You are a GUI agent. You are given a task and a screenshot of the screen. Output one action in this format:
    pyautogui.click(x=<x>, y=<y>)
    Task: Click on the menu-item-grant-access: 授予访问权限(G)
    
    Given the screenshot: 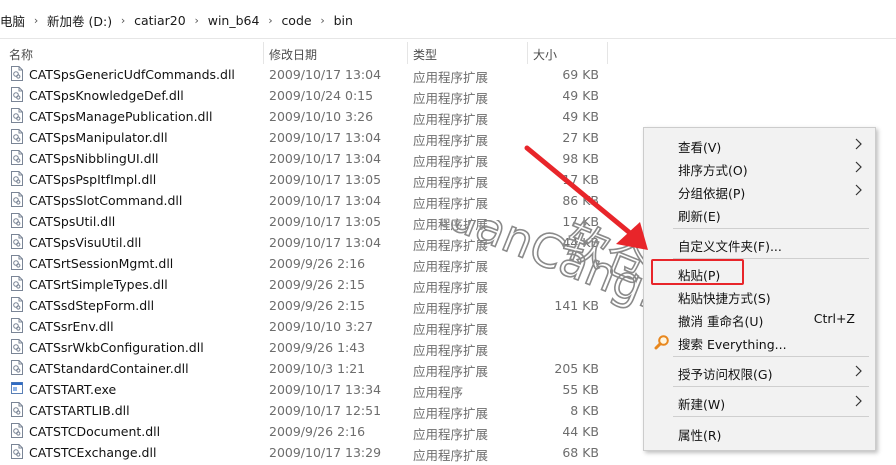 What is the action you would take?
    pyautogui.click(x=759, y=372)
    